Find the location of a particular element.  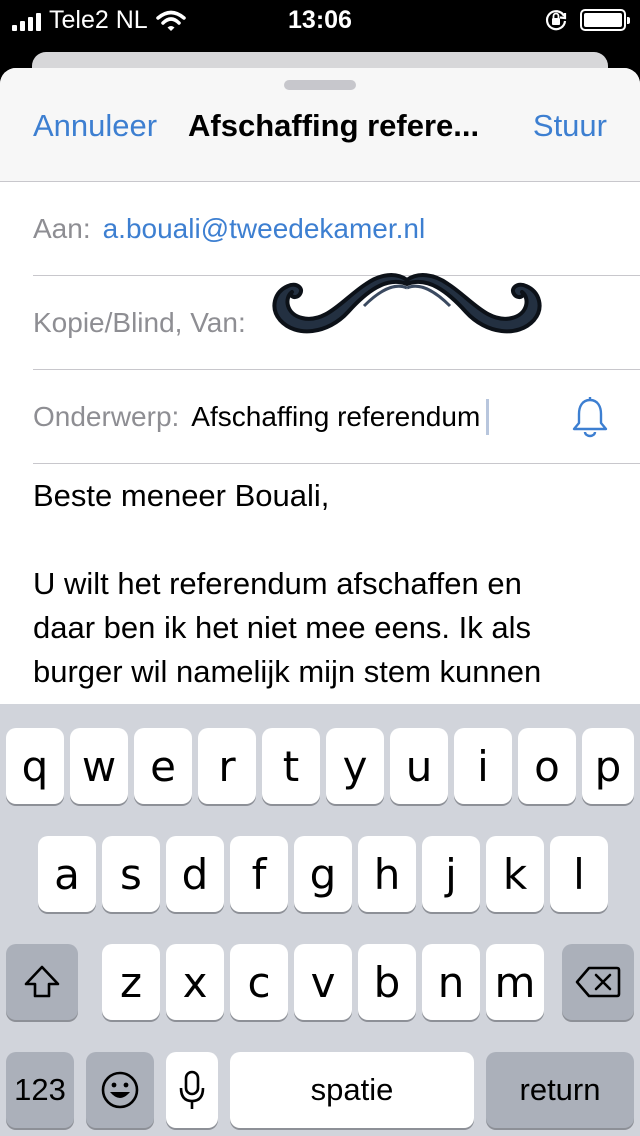

key-a: a is located at coordinates (67, 874).